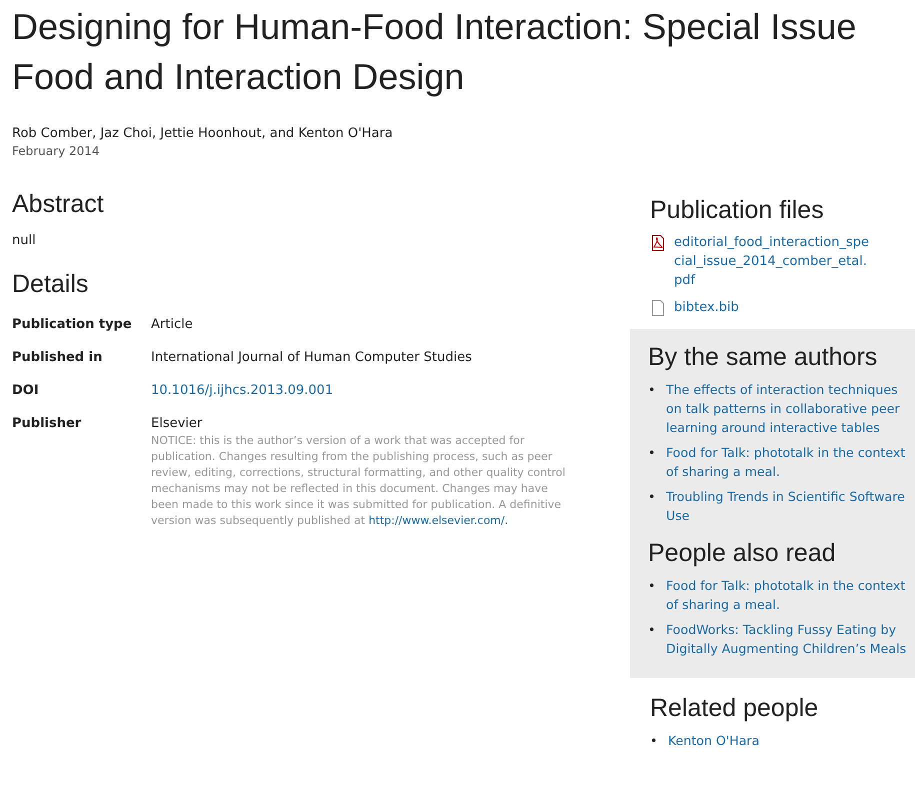 The width and height of the screenshot is (915, 800). What do you see at coordinates (51, 284) in the screenshot?
I see `section-heading: Details` at bounding box center [51, 284].